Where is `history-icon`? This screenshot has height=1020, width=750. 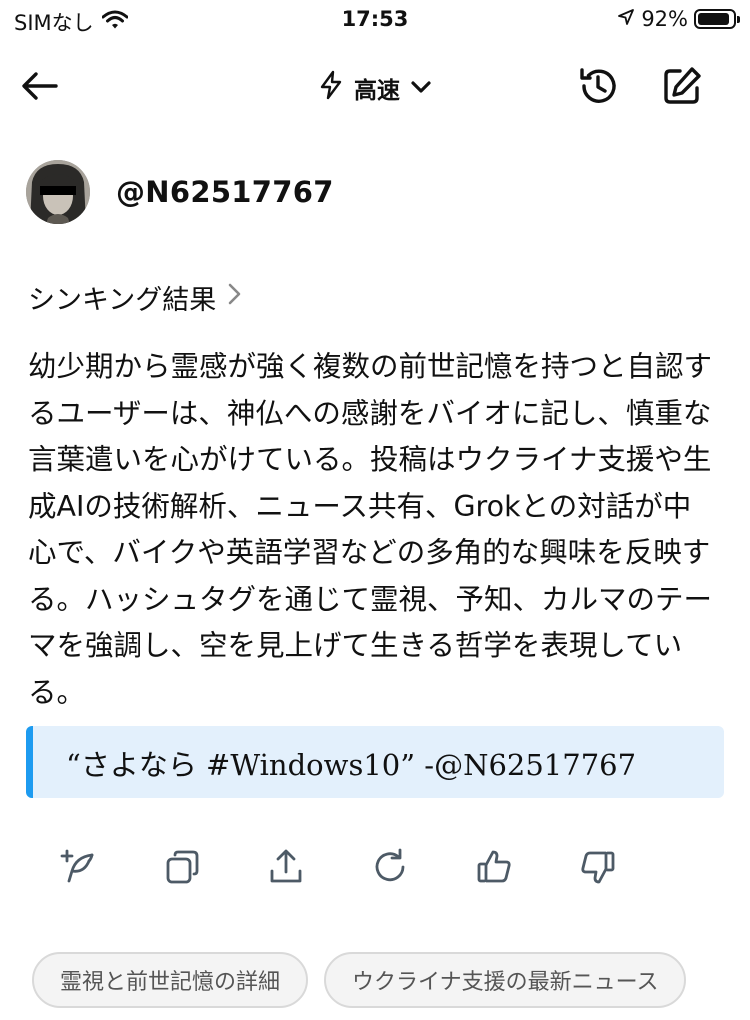
history-icon is located at coordinates (598, 86).